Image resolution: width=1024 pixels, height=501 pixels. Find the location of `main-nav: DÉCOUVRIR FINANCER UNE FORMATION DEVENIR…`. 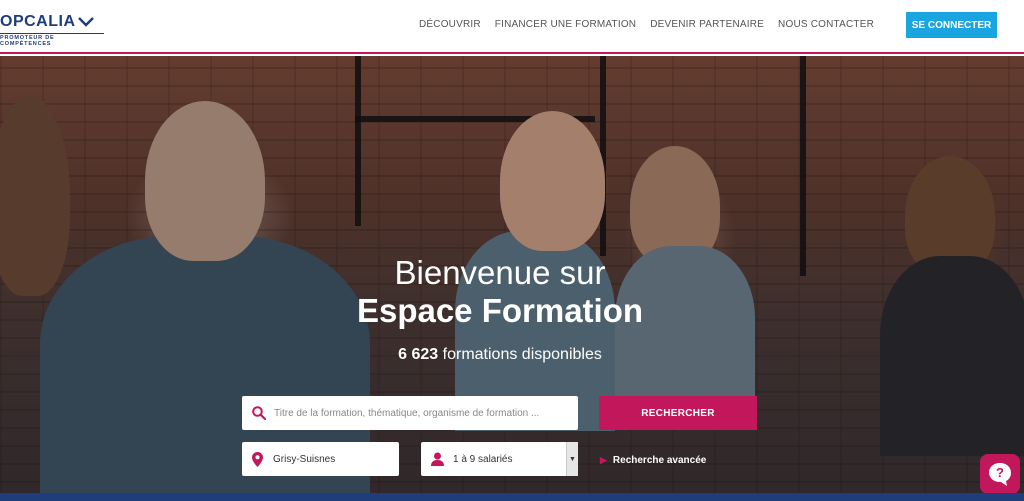

main-nav: DÉCOUVRIR FINANCER UNE FORMATION DEVENIR… is located at coordinates (646, 24).